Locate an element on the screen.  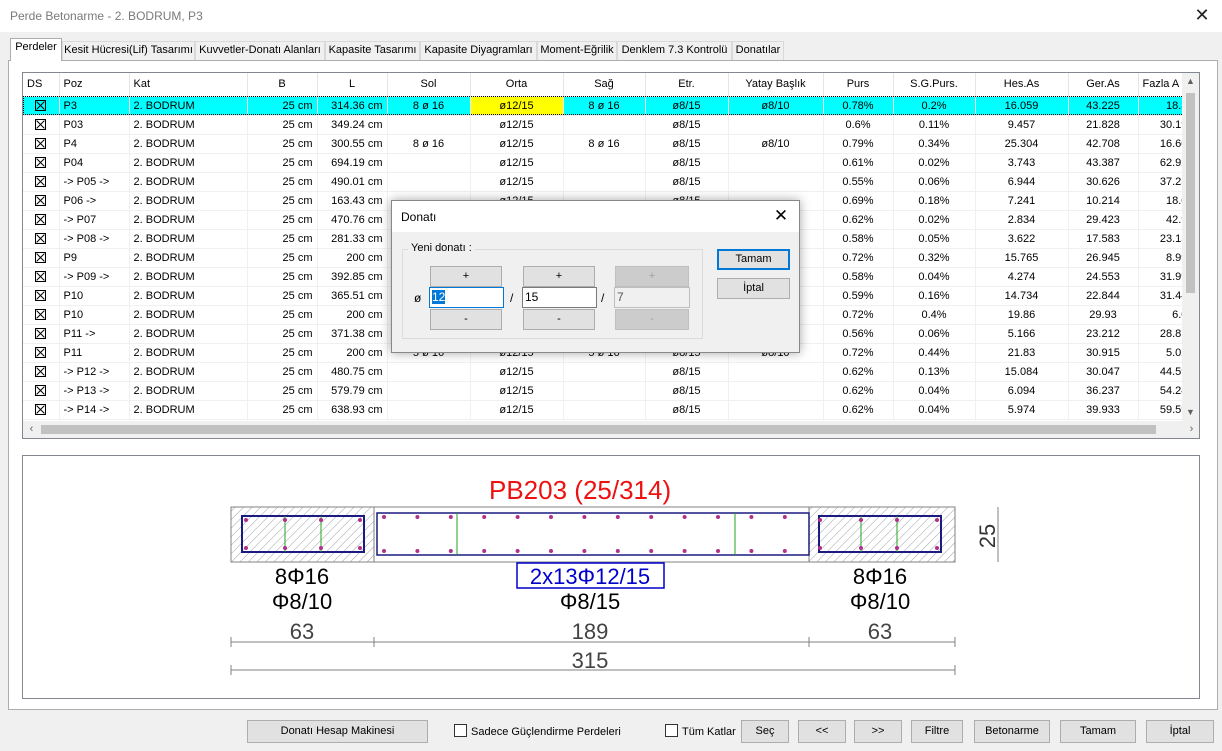
cell-l: 694.19 cm is located at coordinates (352, 163).